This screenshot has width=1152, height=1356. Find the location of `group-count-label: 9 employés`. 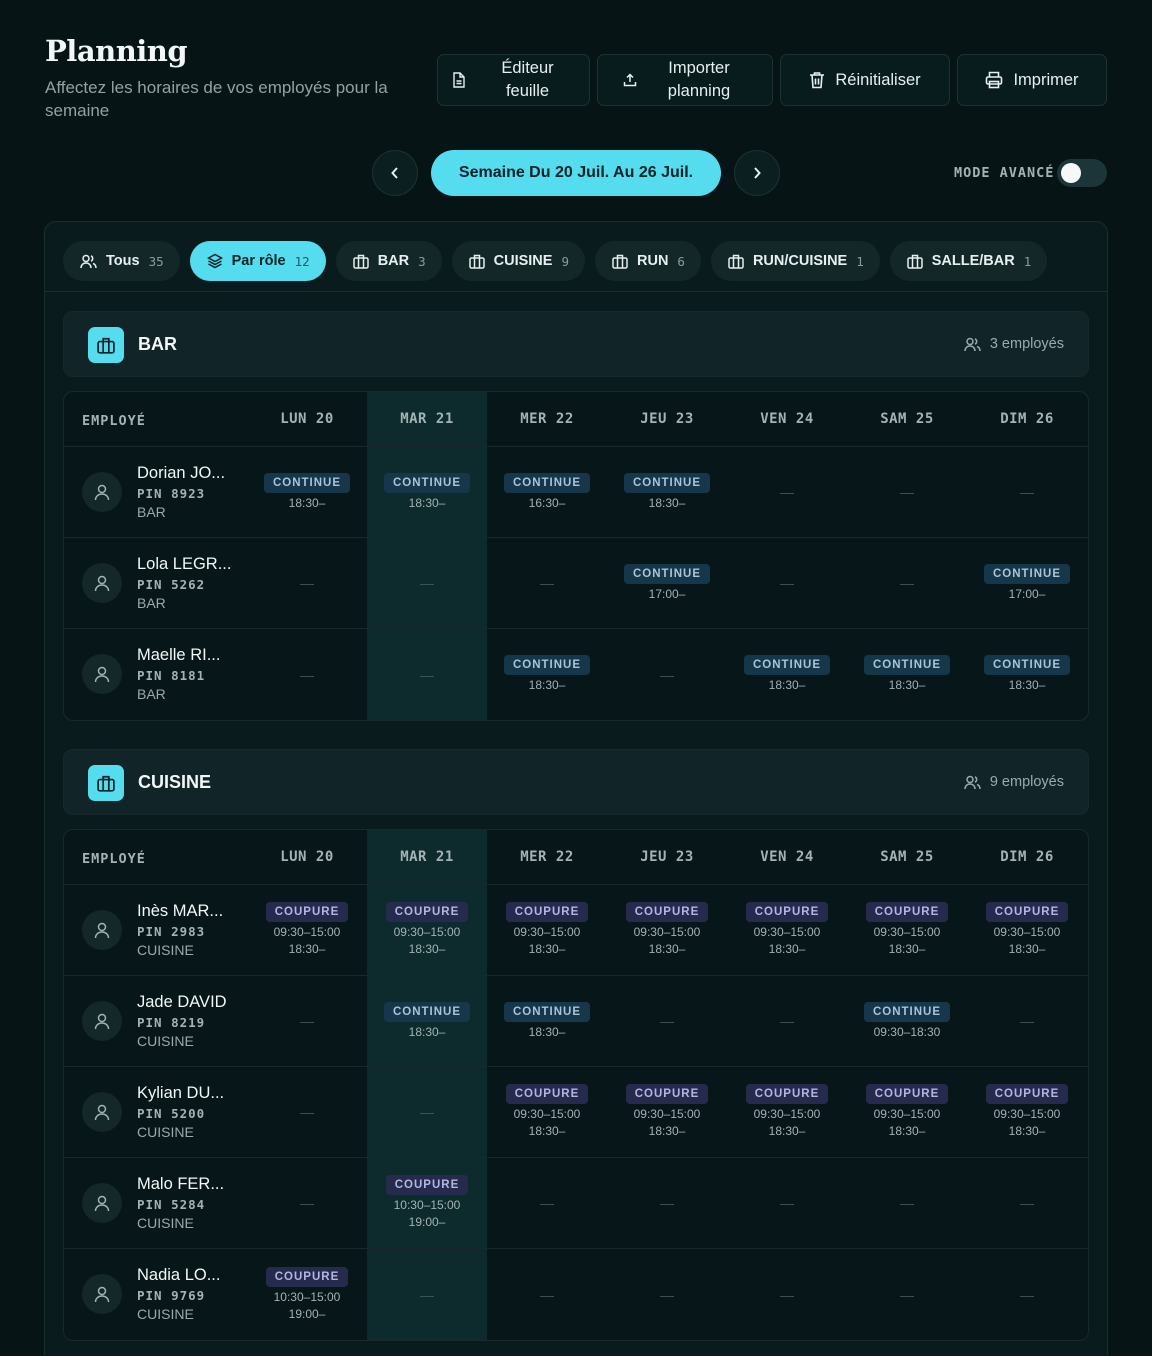

group-count-label: 9 employés is located at coordinates (1026, 782).